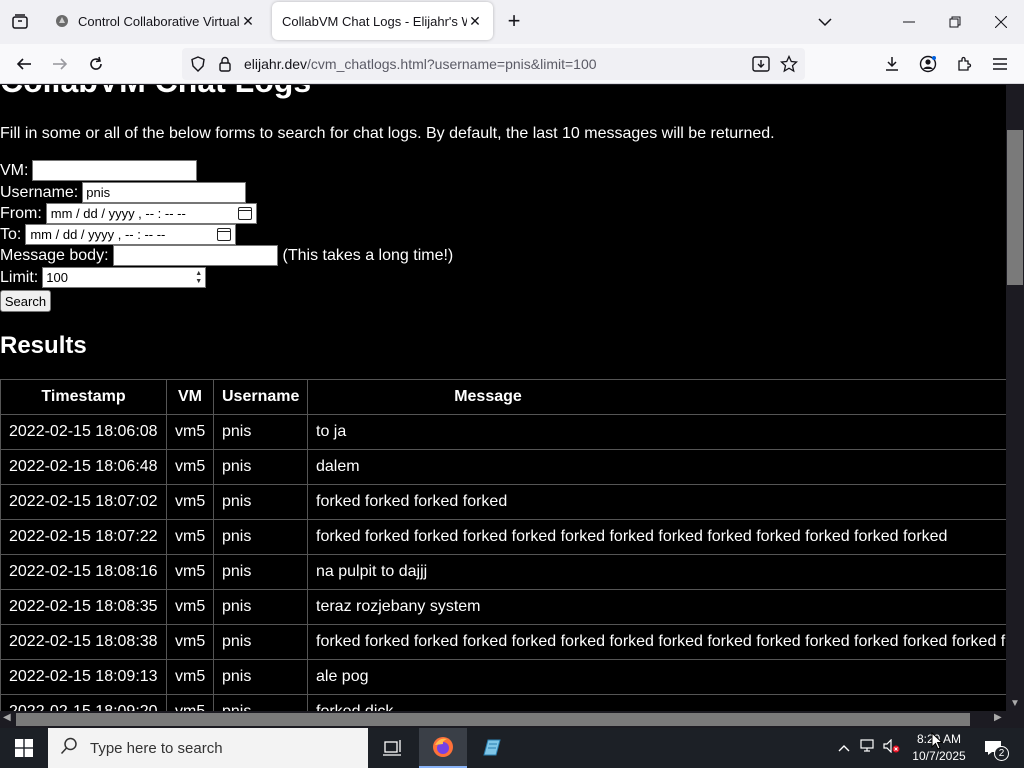  Describe the element at coordinates (156, 748) in the screenshot. I see `taskbar-search-placeholder: Type here to search` at that location.